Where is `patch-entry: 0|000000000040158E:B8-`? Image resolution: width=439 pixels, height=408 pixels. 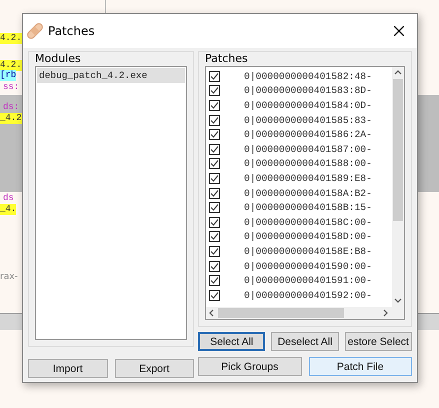
patch-entry: 0|000000000040158E:B8- is located at coordinates (308, 251).